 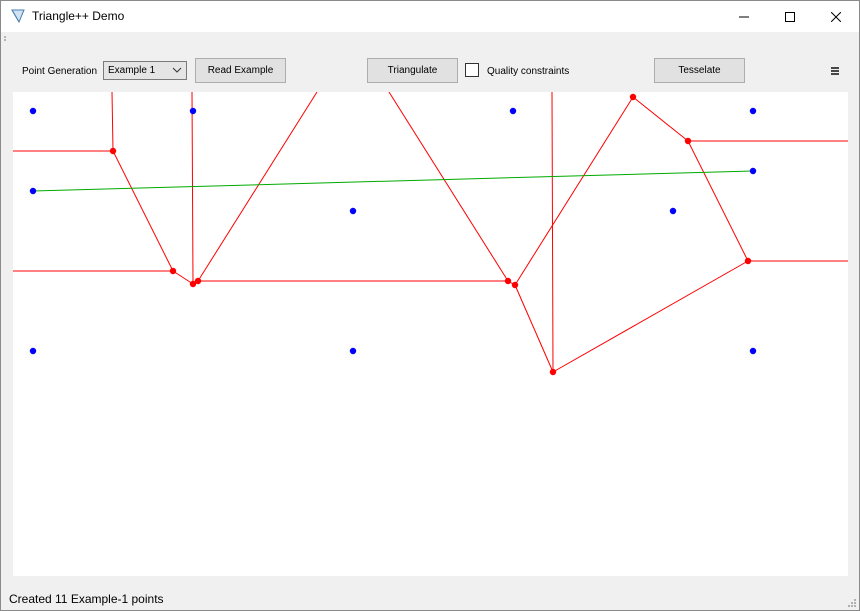 What do you see at coordinates (430, 38) in the screenshot?
I see `toolbar-grip` at bounding box center [430, 38].